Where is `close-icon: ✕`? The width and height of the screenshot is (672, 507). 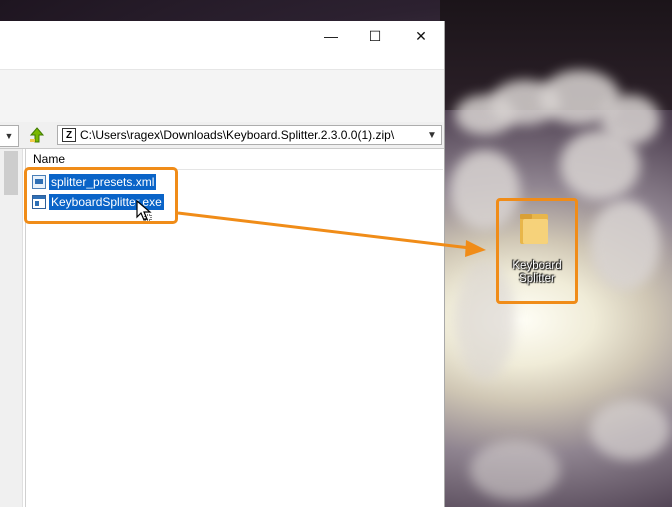
close-icon: ✕ is located at coordinates (421, 35).